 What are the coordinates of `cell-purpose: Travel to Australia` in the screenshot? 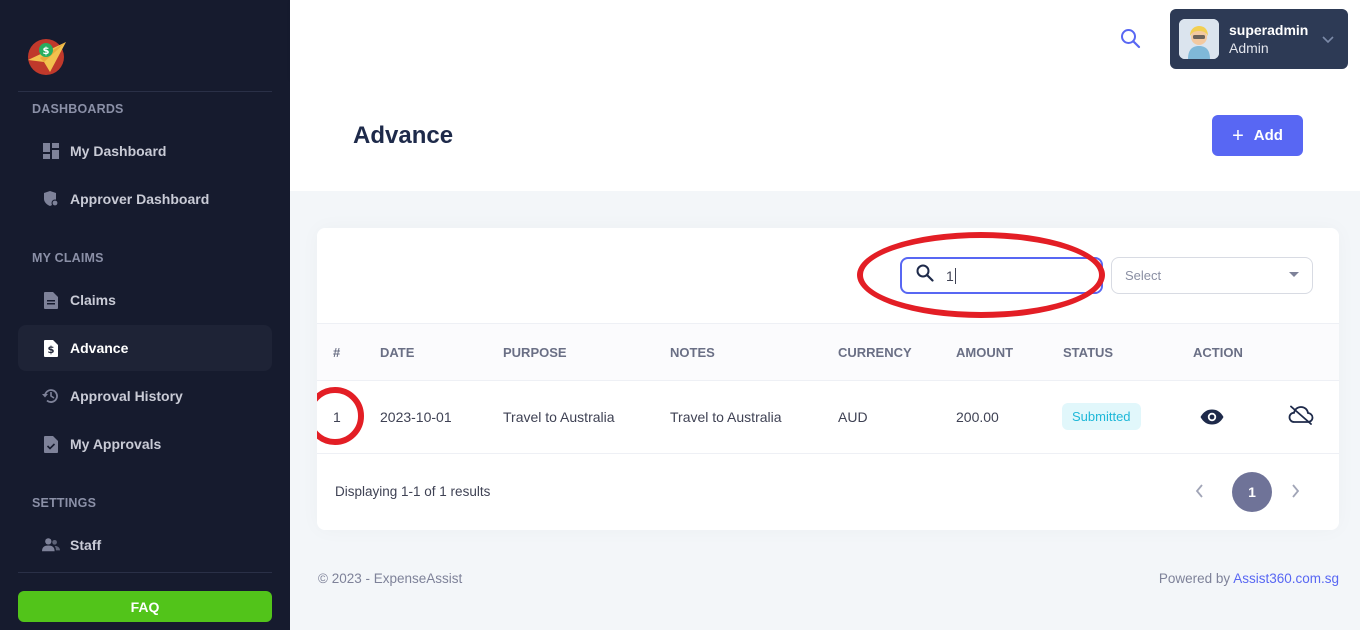 It's located at (559, 417).